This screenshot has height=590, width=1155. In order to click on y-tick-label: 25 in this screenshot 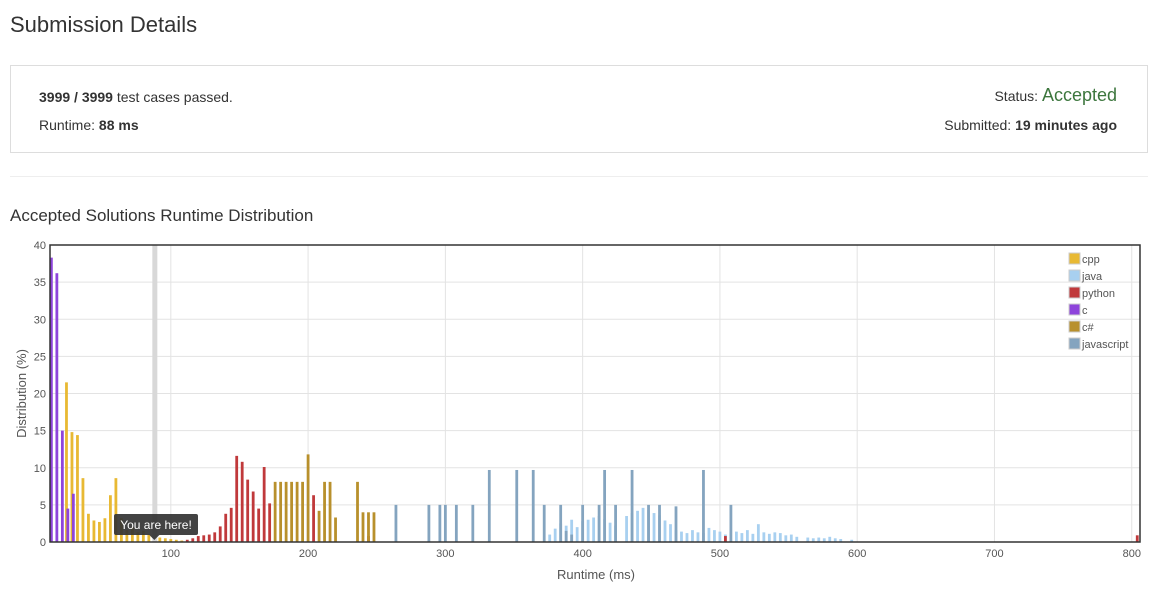, I will do `click(40, 357)`.